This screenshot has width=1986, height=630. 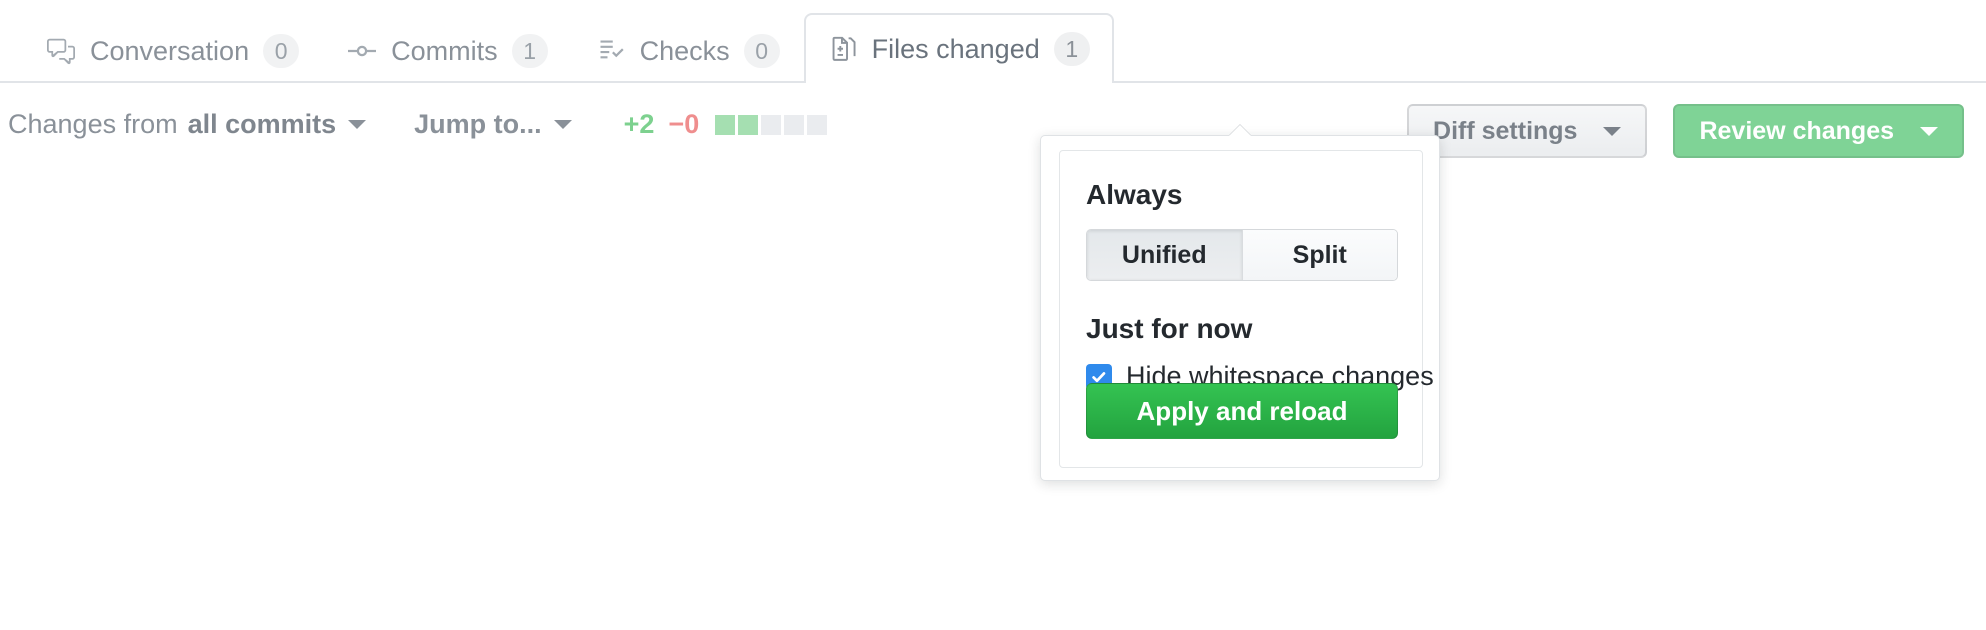 I want to click on diff-view-mode-unified: Unified, so click(x=1164, y=255).